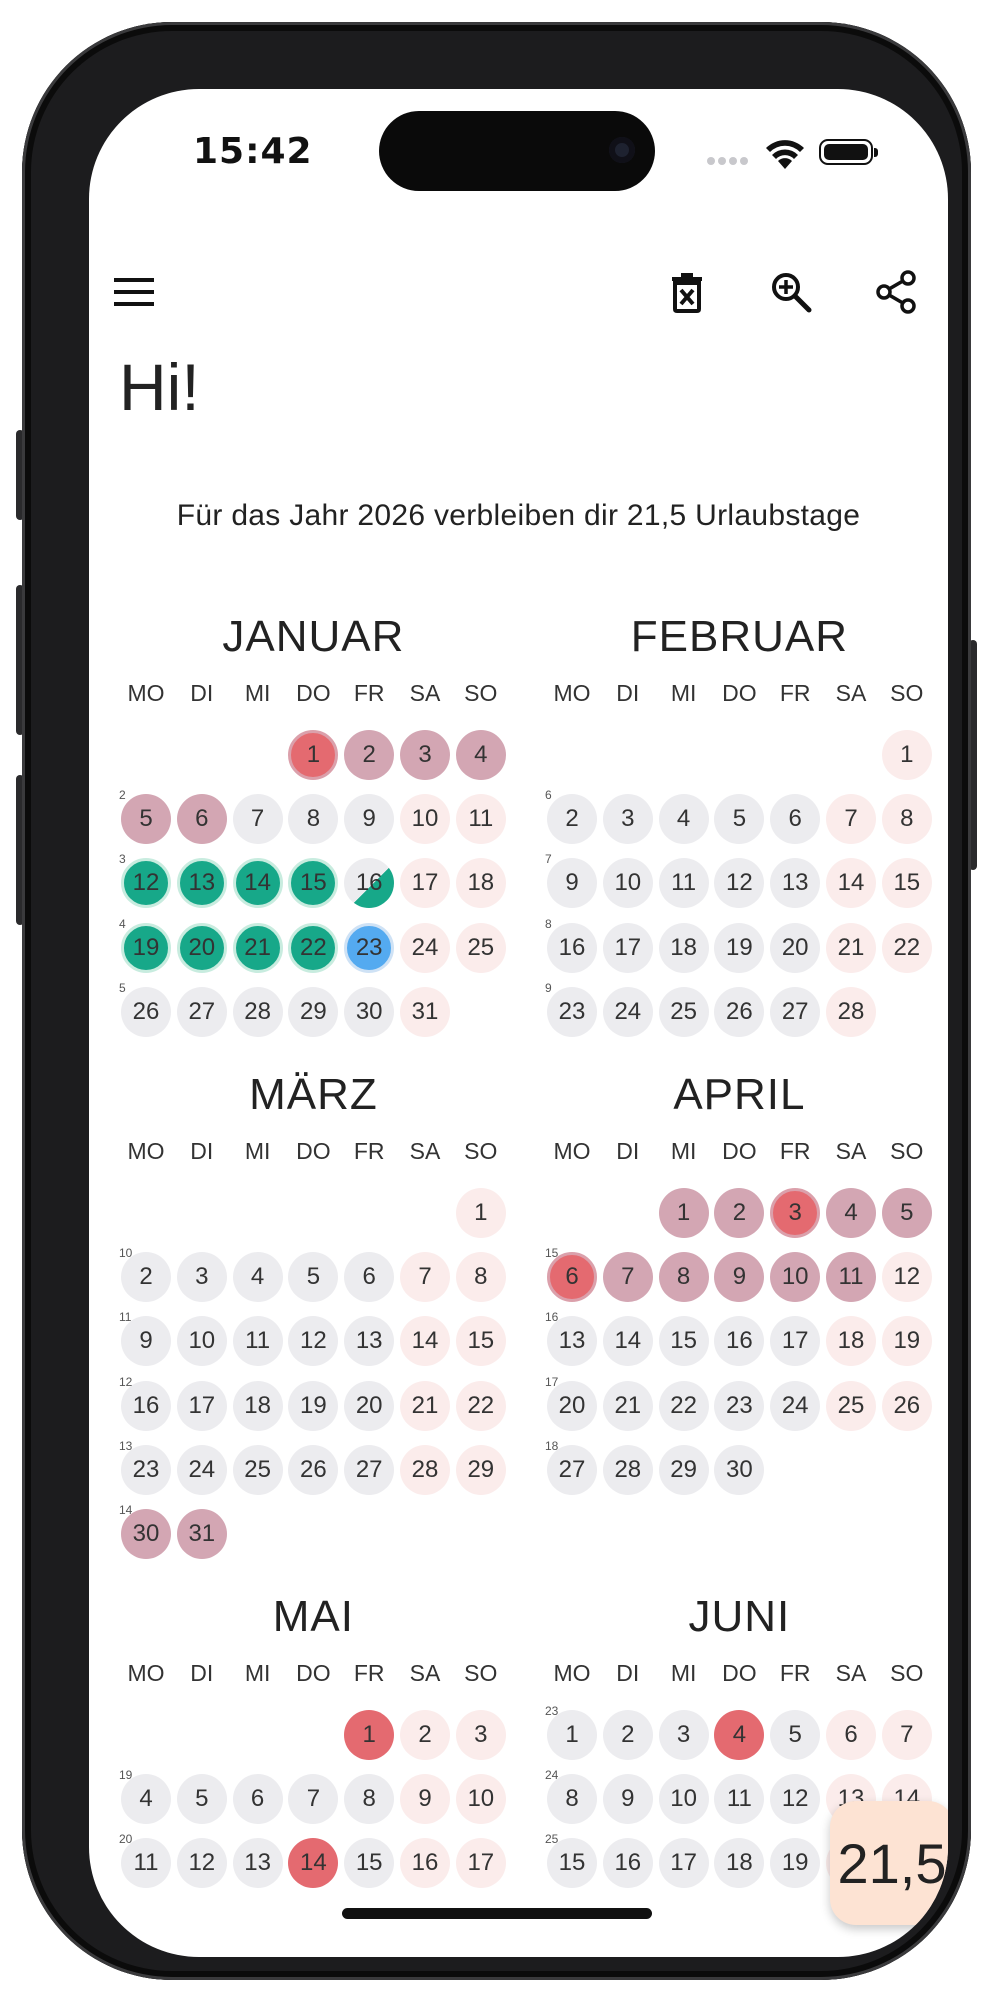  What do you see at coordinates (791, 294) in the screenshot?
I see `zoom-in-button` at bounding box center [791, 294].